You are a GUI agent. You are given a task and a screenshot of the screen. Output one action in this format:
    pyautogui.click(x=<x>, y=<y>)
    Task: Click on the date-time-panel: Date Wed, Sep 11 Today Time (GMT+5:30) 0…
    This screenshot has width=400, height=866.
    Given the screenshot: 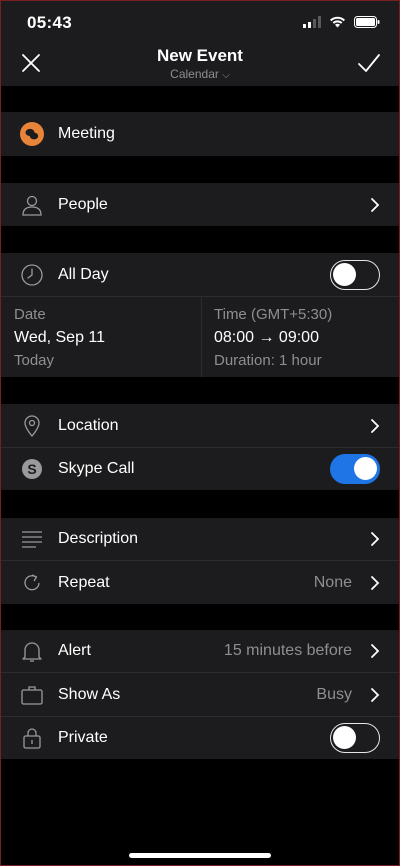 What is the action you would take?
    pyautogui.click(x=200, y=337)
    